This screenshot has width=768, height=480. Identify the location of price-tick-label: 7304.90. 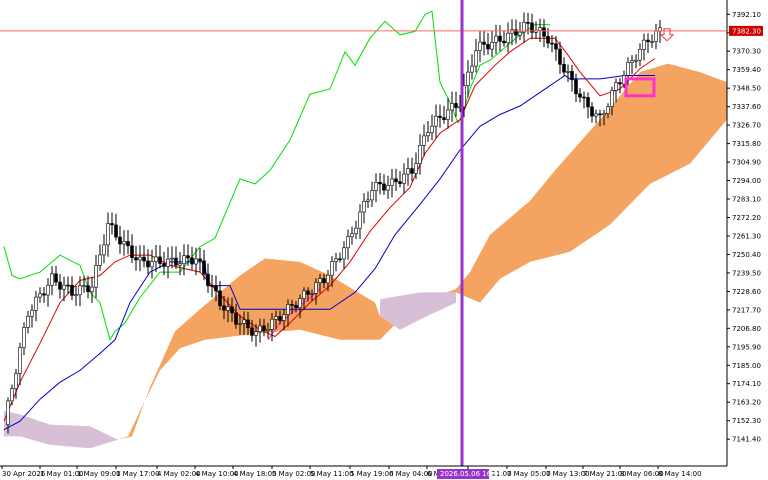
(746, 163).